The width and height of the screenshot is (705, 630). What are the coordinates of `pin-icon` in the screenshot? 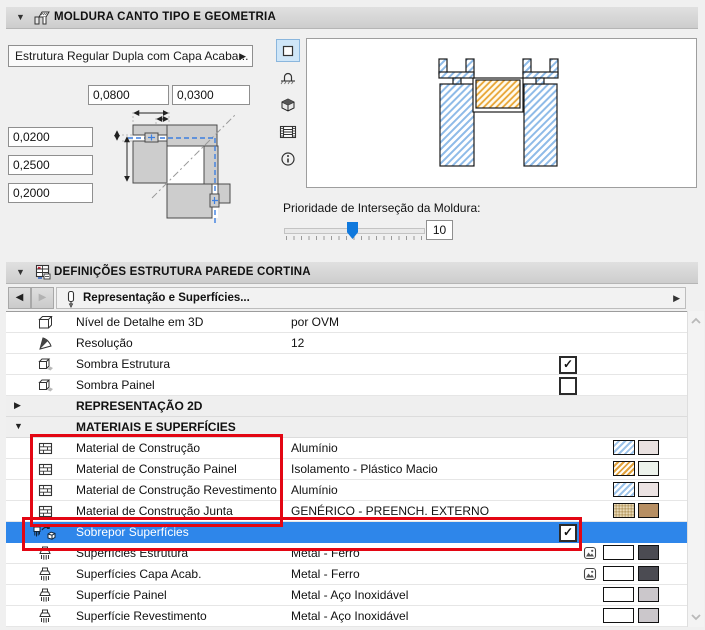 It's located at (71, 299).